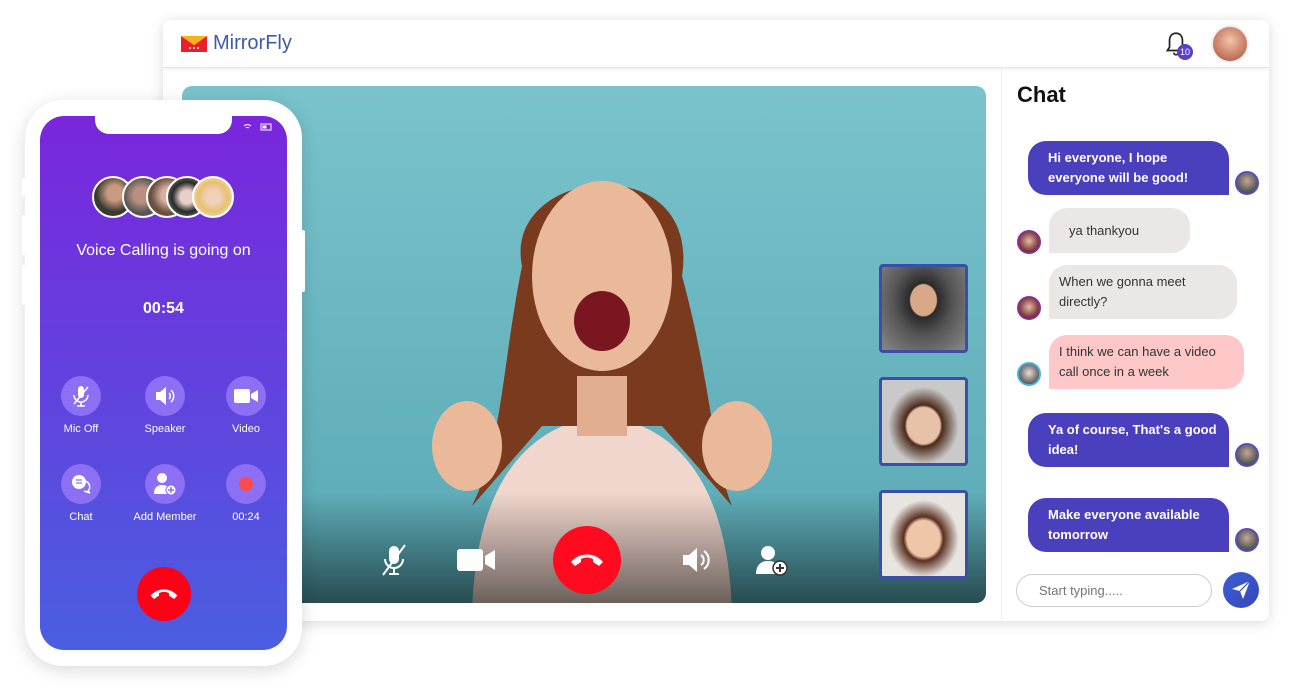 The width and height of the screenshot is (1290, 690). I want to click on record-timer: 00:24, so click(246, 517).